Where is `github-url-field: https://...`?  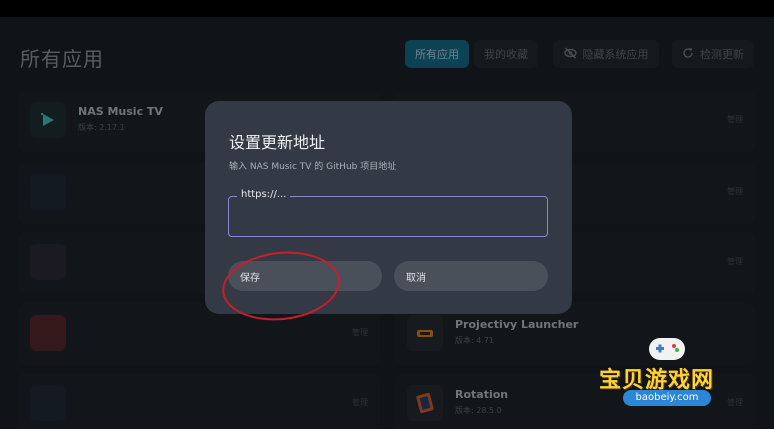 github-url-field: https://... is located at coordinates (388, 213).